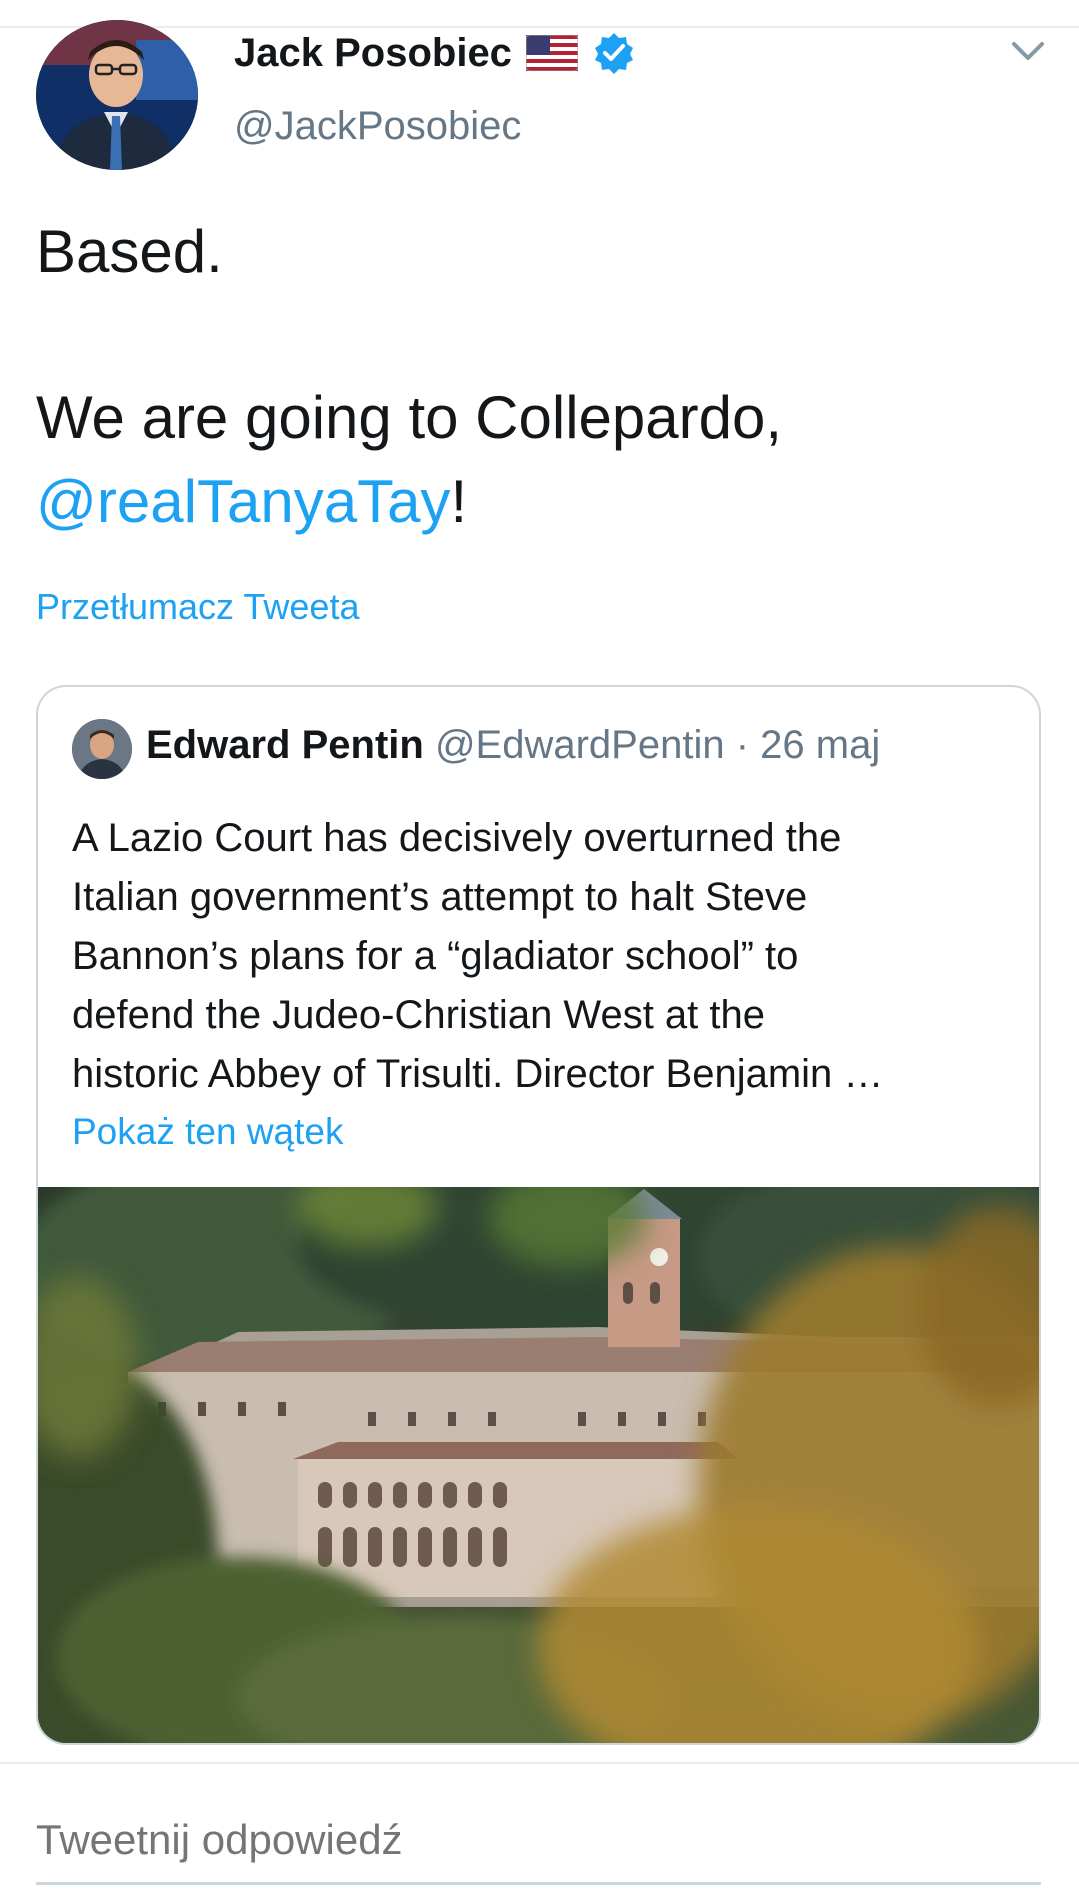  What do you see at coordinates (538, 1840) in the screenshot?
I see `reply-input` at bounding box center [538, 1840].